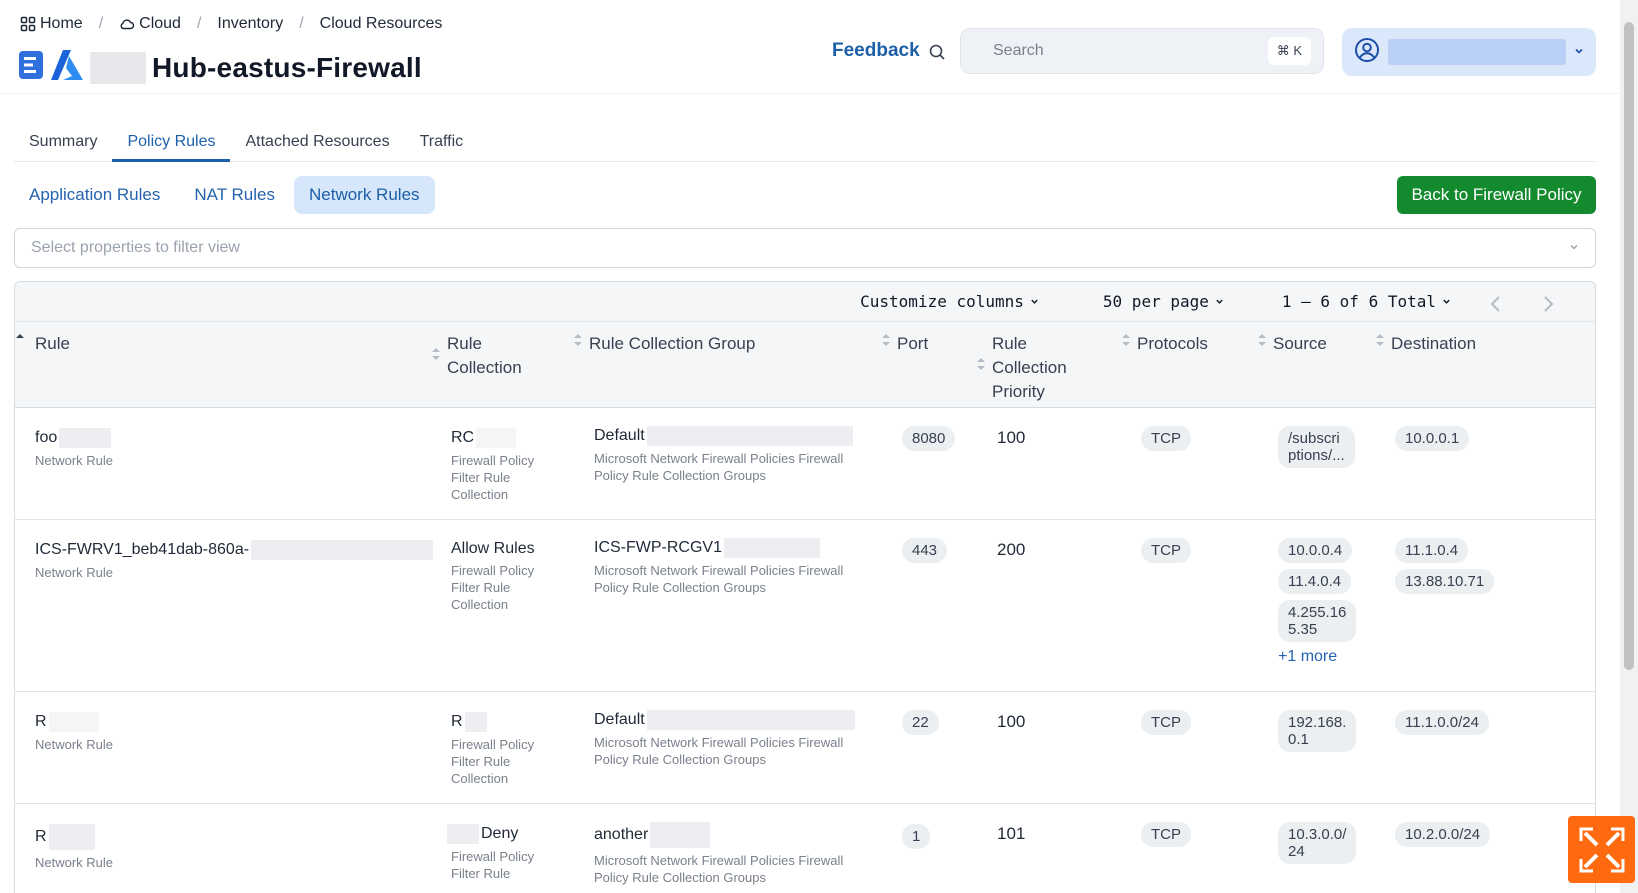 Image resolution: width=1638 pixels, height=893 pixels. I want to click on column-header-rule-collection-priority: Rule Collection Priority, so click(1021, 368).